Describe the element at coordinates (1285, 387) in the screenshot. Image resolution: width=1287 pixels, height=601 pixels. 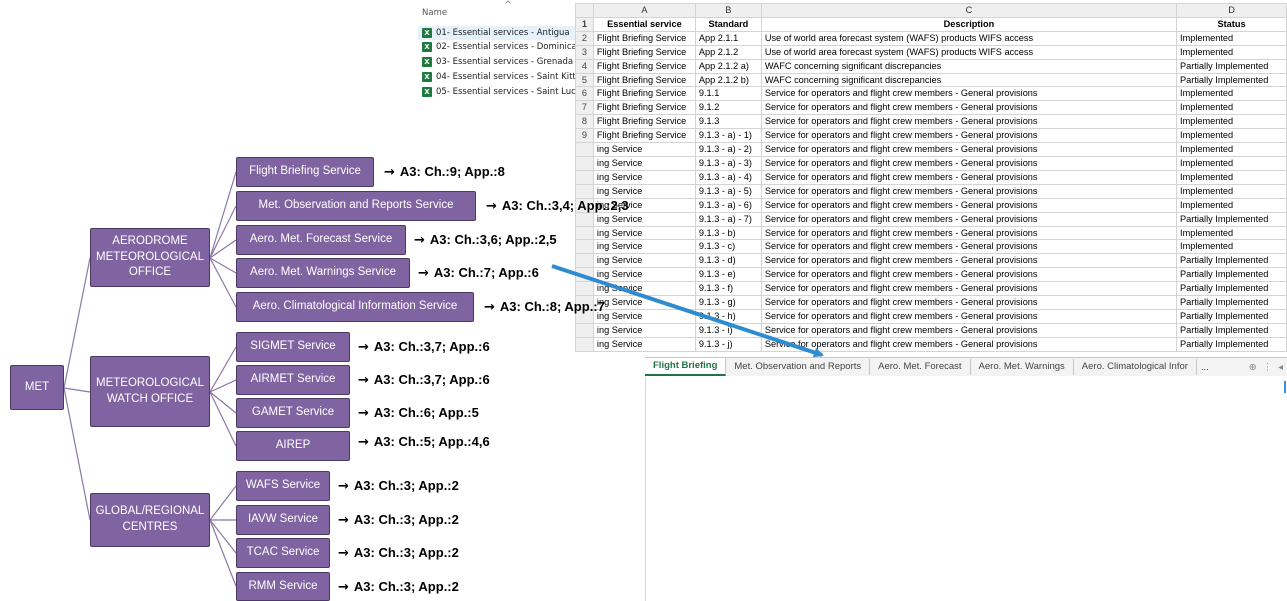
I see `scrollbar-marker` at that location.